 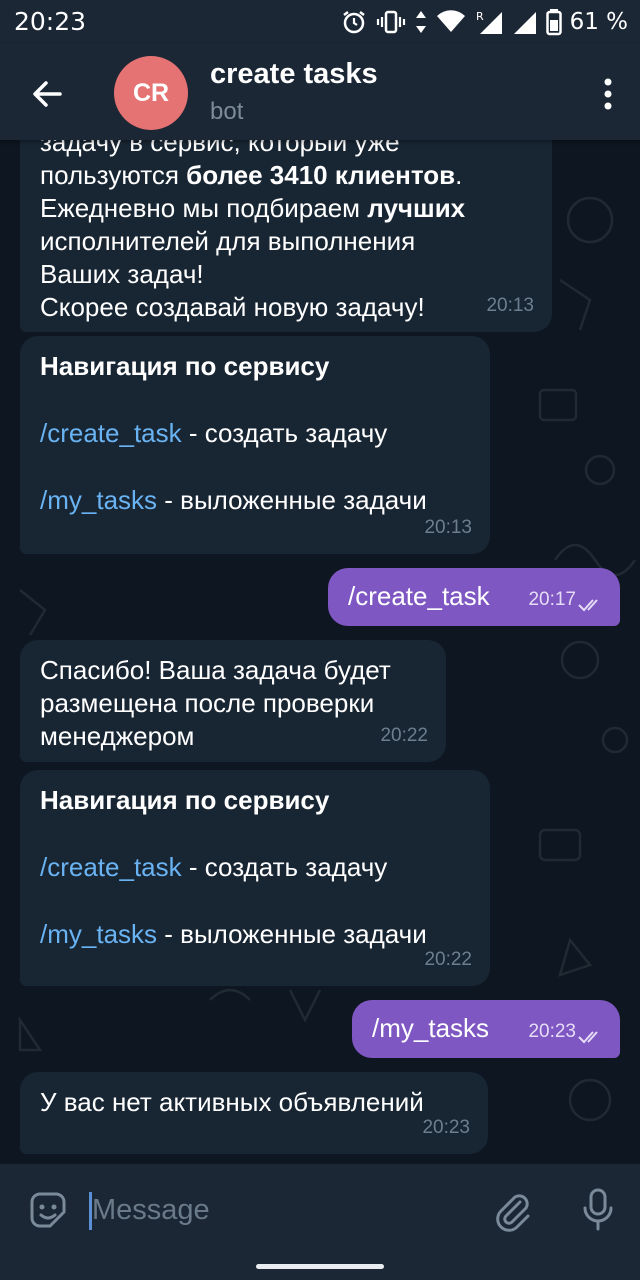 I want to click on message-text: /my_tasks, so click(x=431, y=1028).